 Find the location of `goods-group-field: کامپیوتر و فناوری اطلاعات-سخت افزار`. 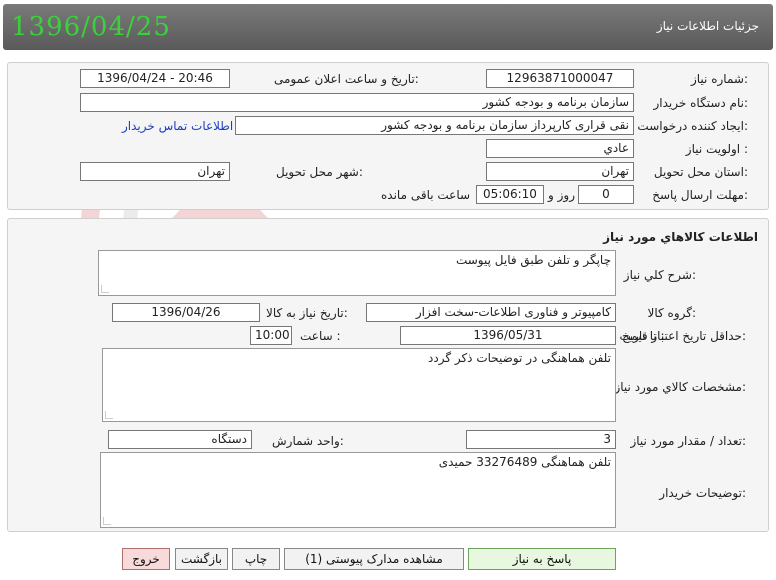

goods-group-field: کامپیوتر و فناوری اطلاعات-سخت افزار is located at coordinates (491, 312).